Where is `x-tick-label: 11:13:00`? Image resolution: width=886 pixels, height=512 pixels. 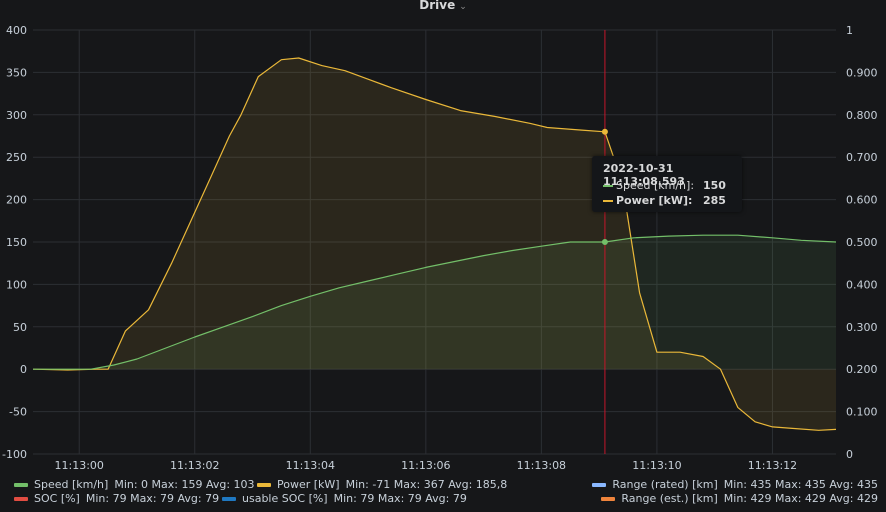
x-tick-label: 11:13:00 is located at coordinates (79, 465).